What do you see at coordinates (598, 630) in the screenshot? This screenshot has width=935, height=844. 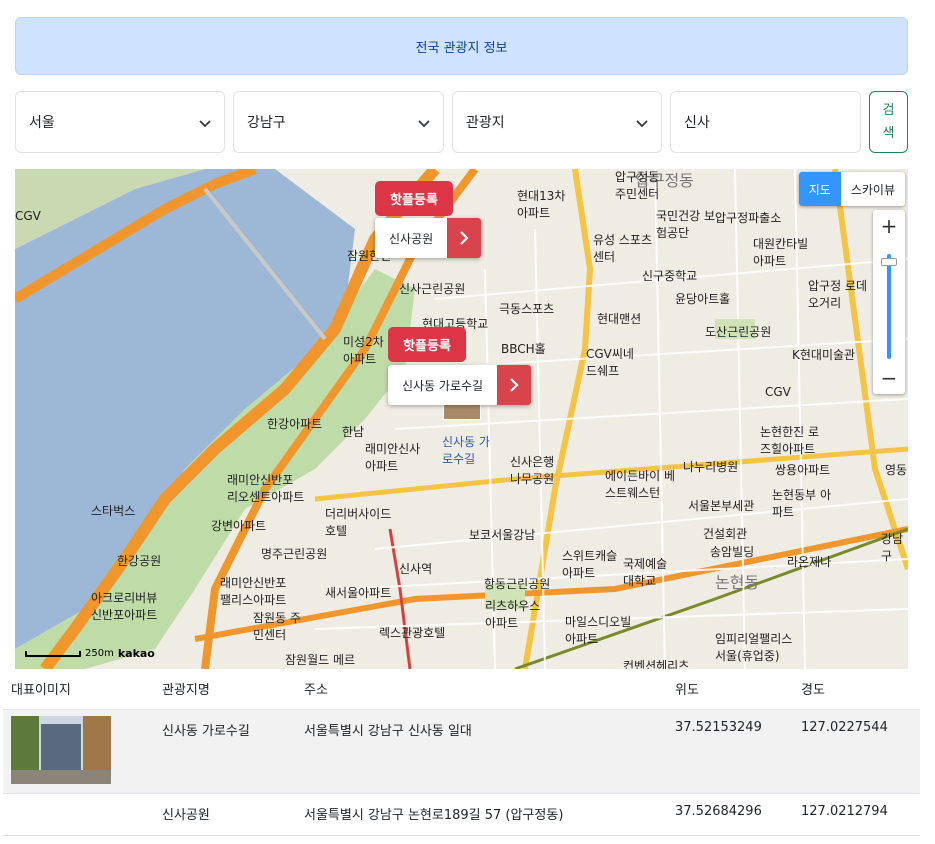 I see `map-label-miles: 마일스디오빌 아파트` at bounding box center [598, 630].